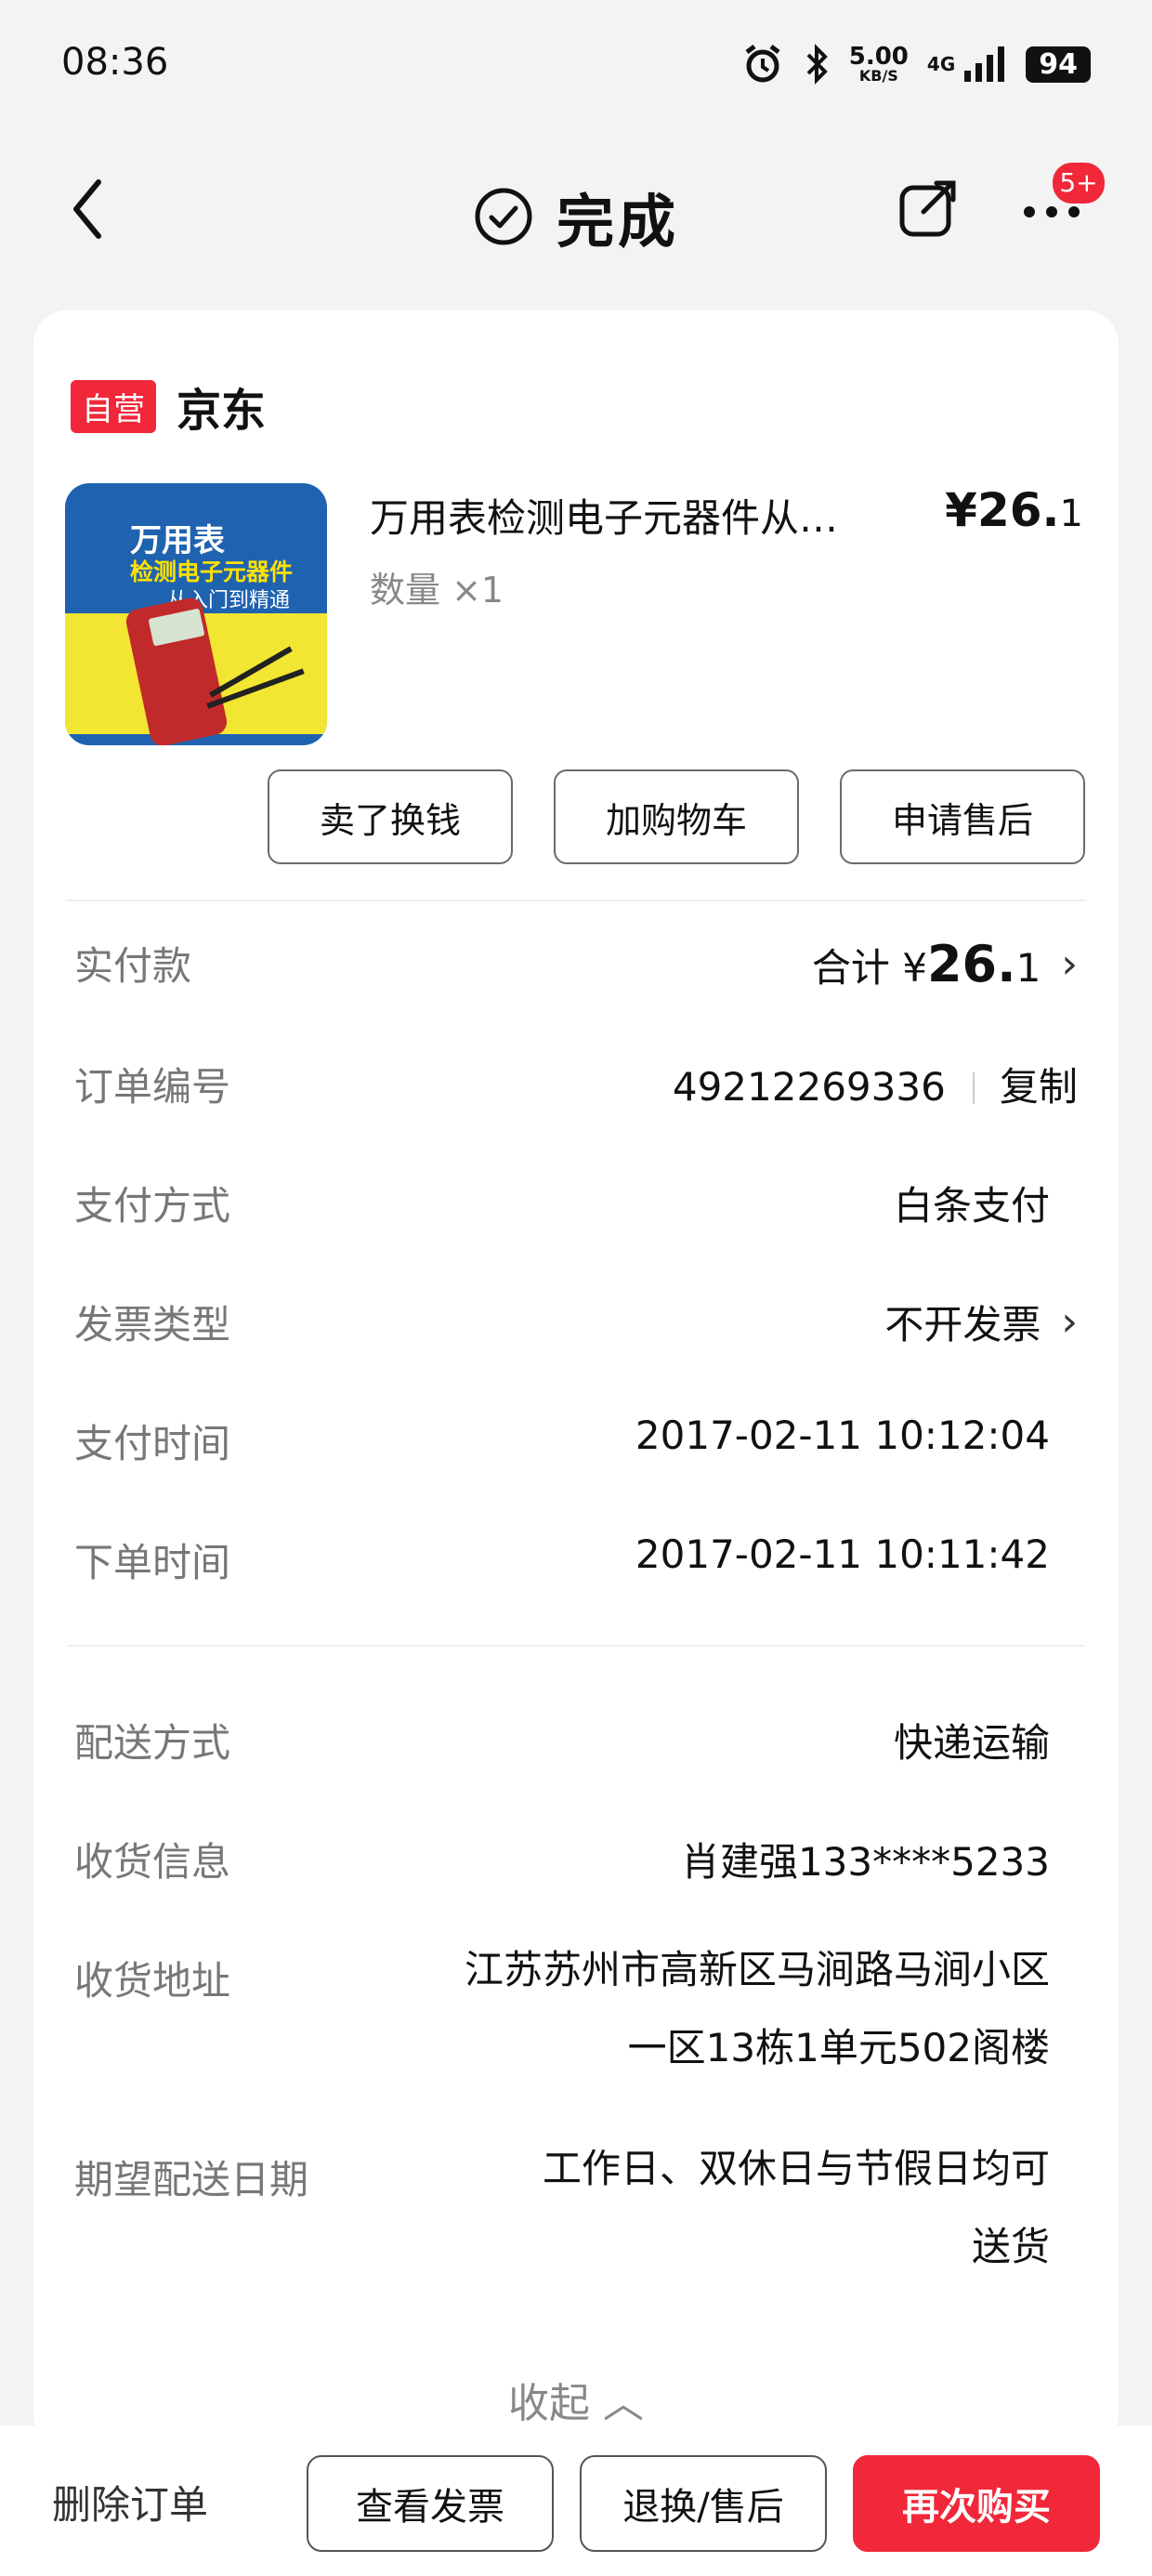 This screenshot has width=1152, height=2576. I want to click on collapse-button: 收起 ︿, so click(576, 2399).